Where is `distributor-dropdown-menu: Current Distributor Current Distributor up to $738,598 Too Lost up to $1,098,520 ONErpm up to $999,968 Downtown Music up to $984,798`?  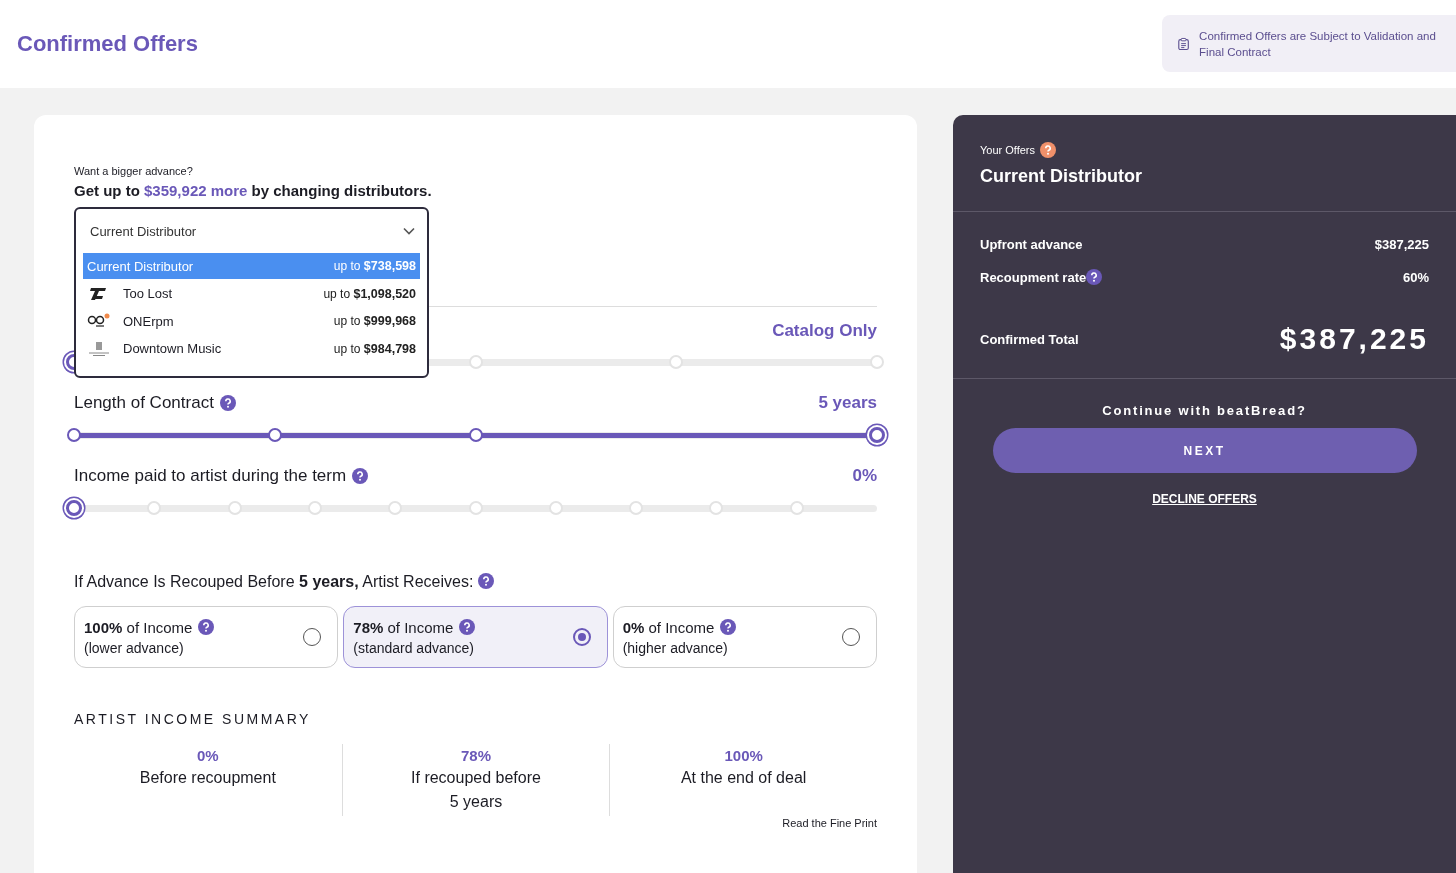
distributor-dropdown-menu: Current Distributor Current Distributor up to $738,598 Too Lost up to $1,098,520 ONErpm up to $999,968 Downtown Music up to $984,798 is located at coordinates (251, 292).